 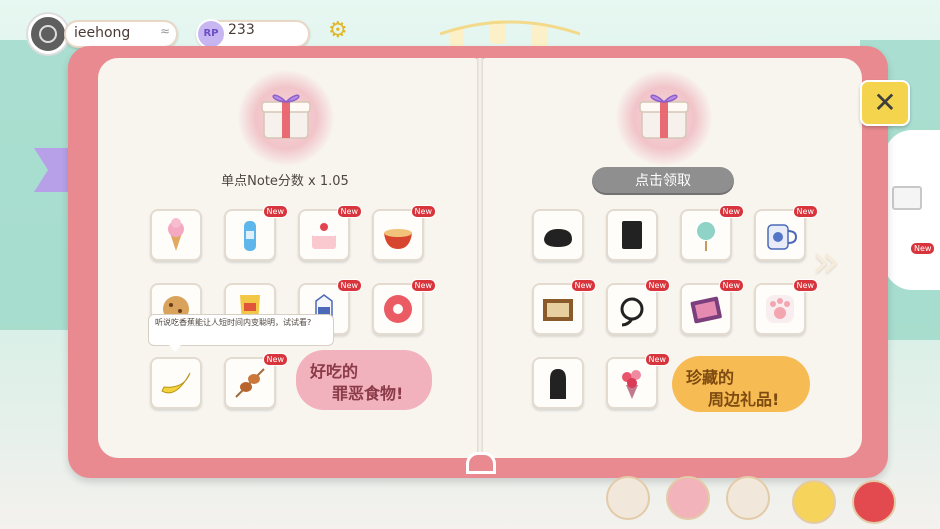 What do you see at coordinates (631, 384) in the screenshot?
I see `flower-bouquet-icon` at bounding box center [631, 384].